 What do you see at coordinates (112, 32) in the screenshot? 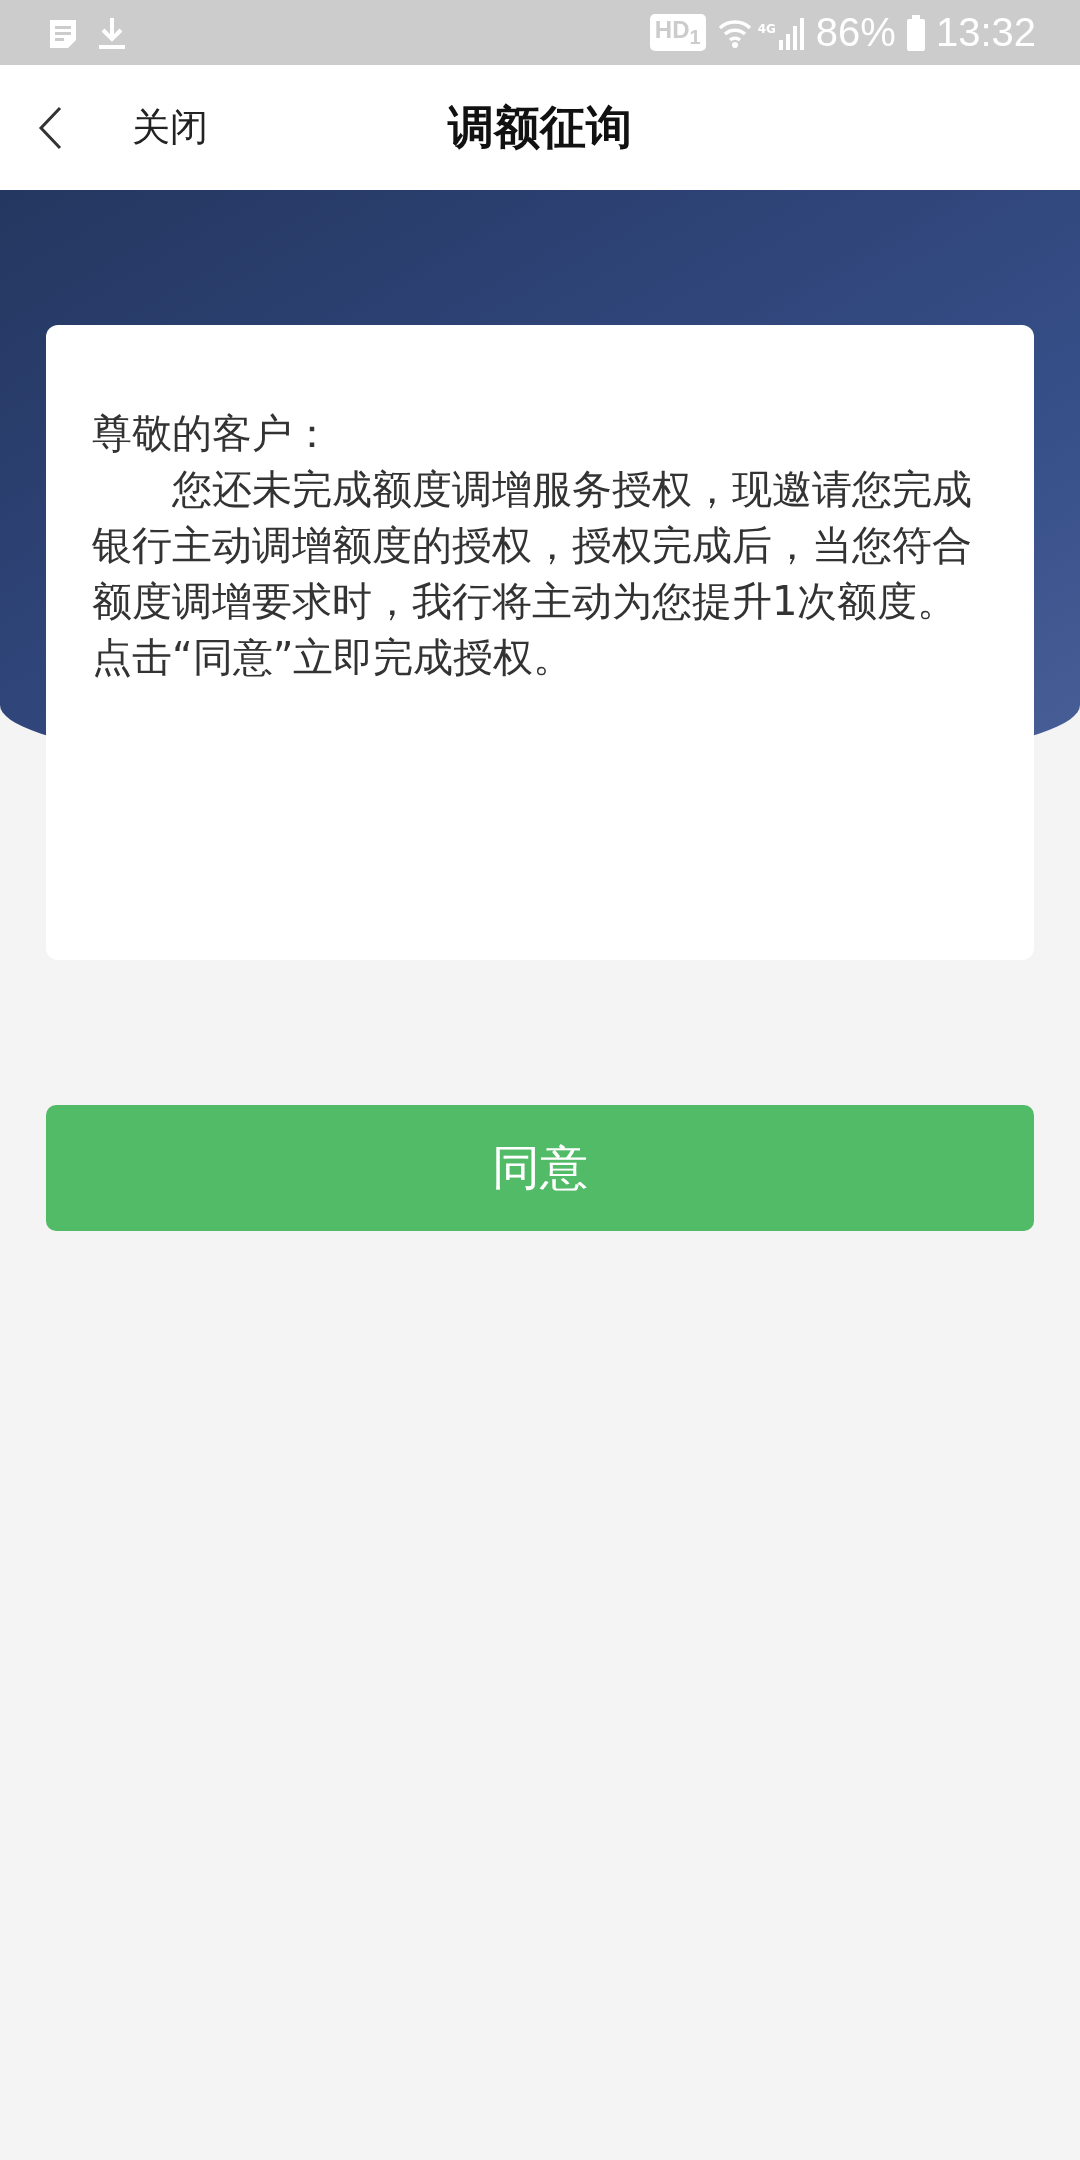
I see `download-icon` at bounding box center [112, 32].